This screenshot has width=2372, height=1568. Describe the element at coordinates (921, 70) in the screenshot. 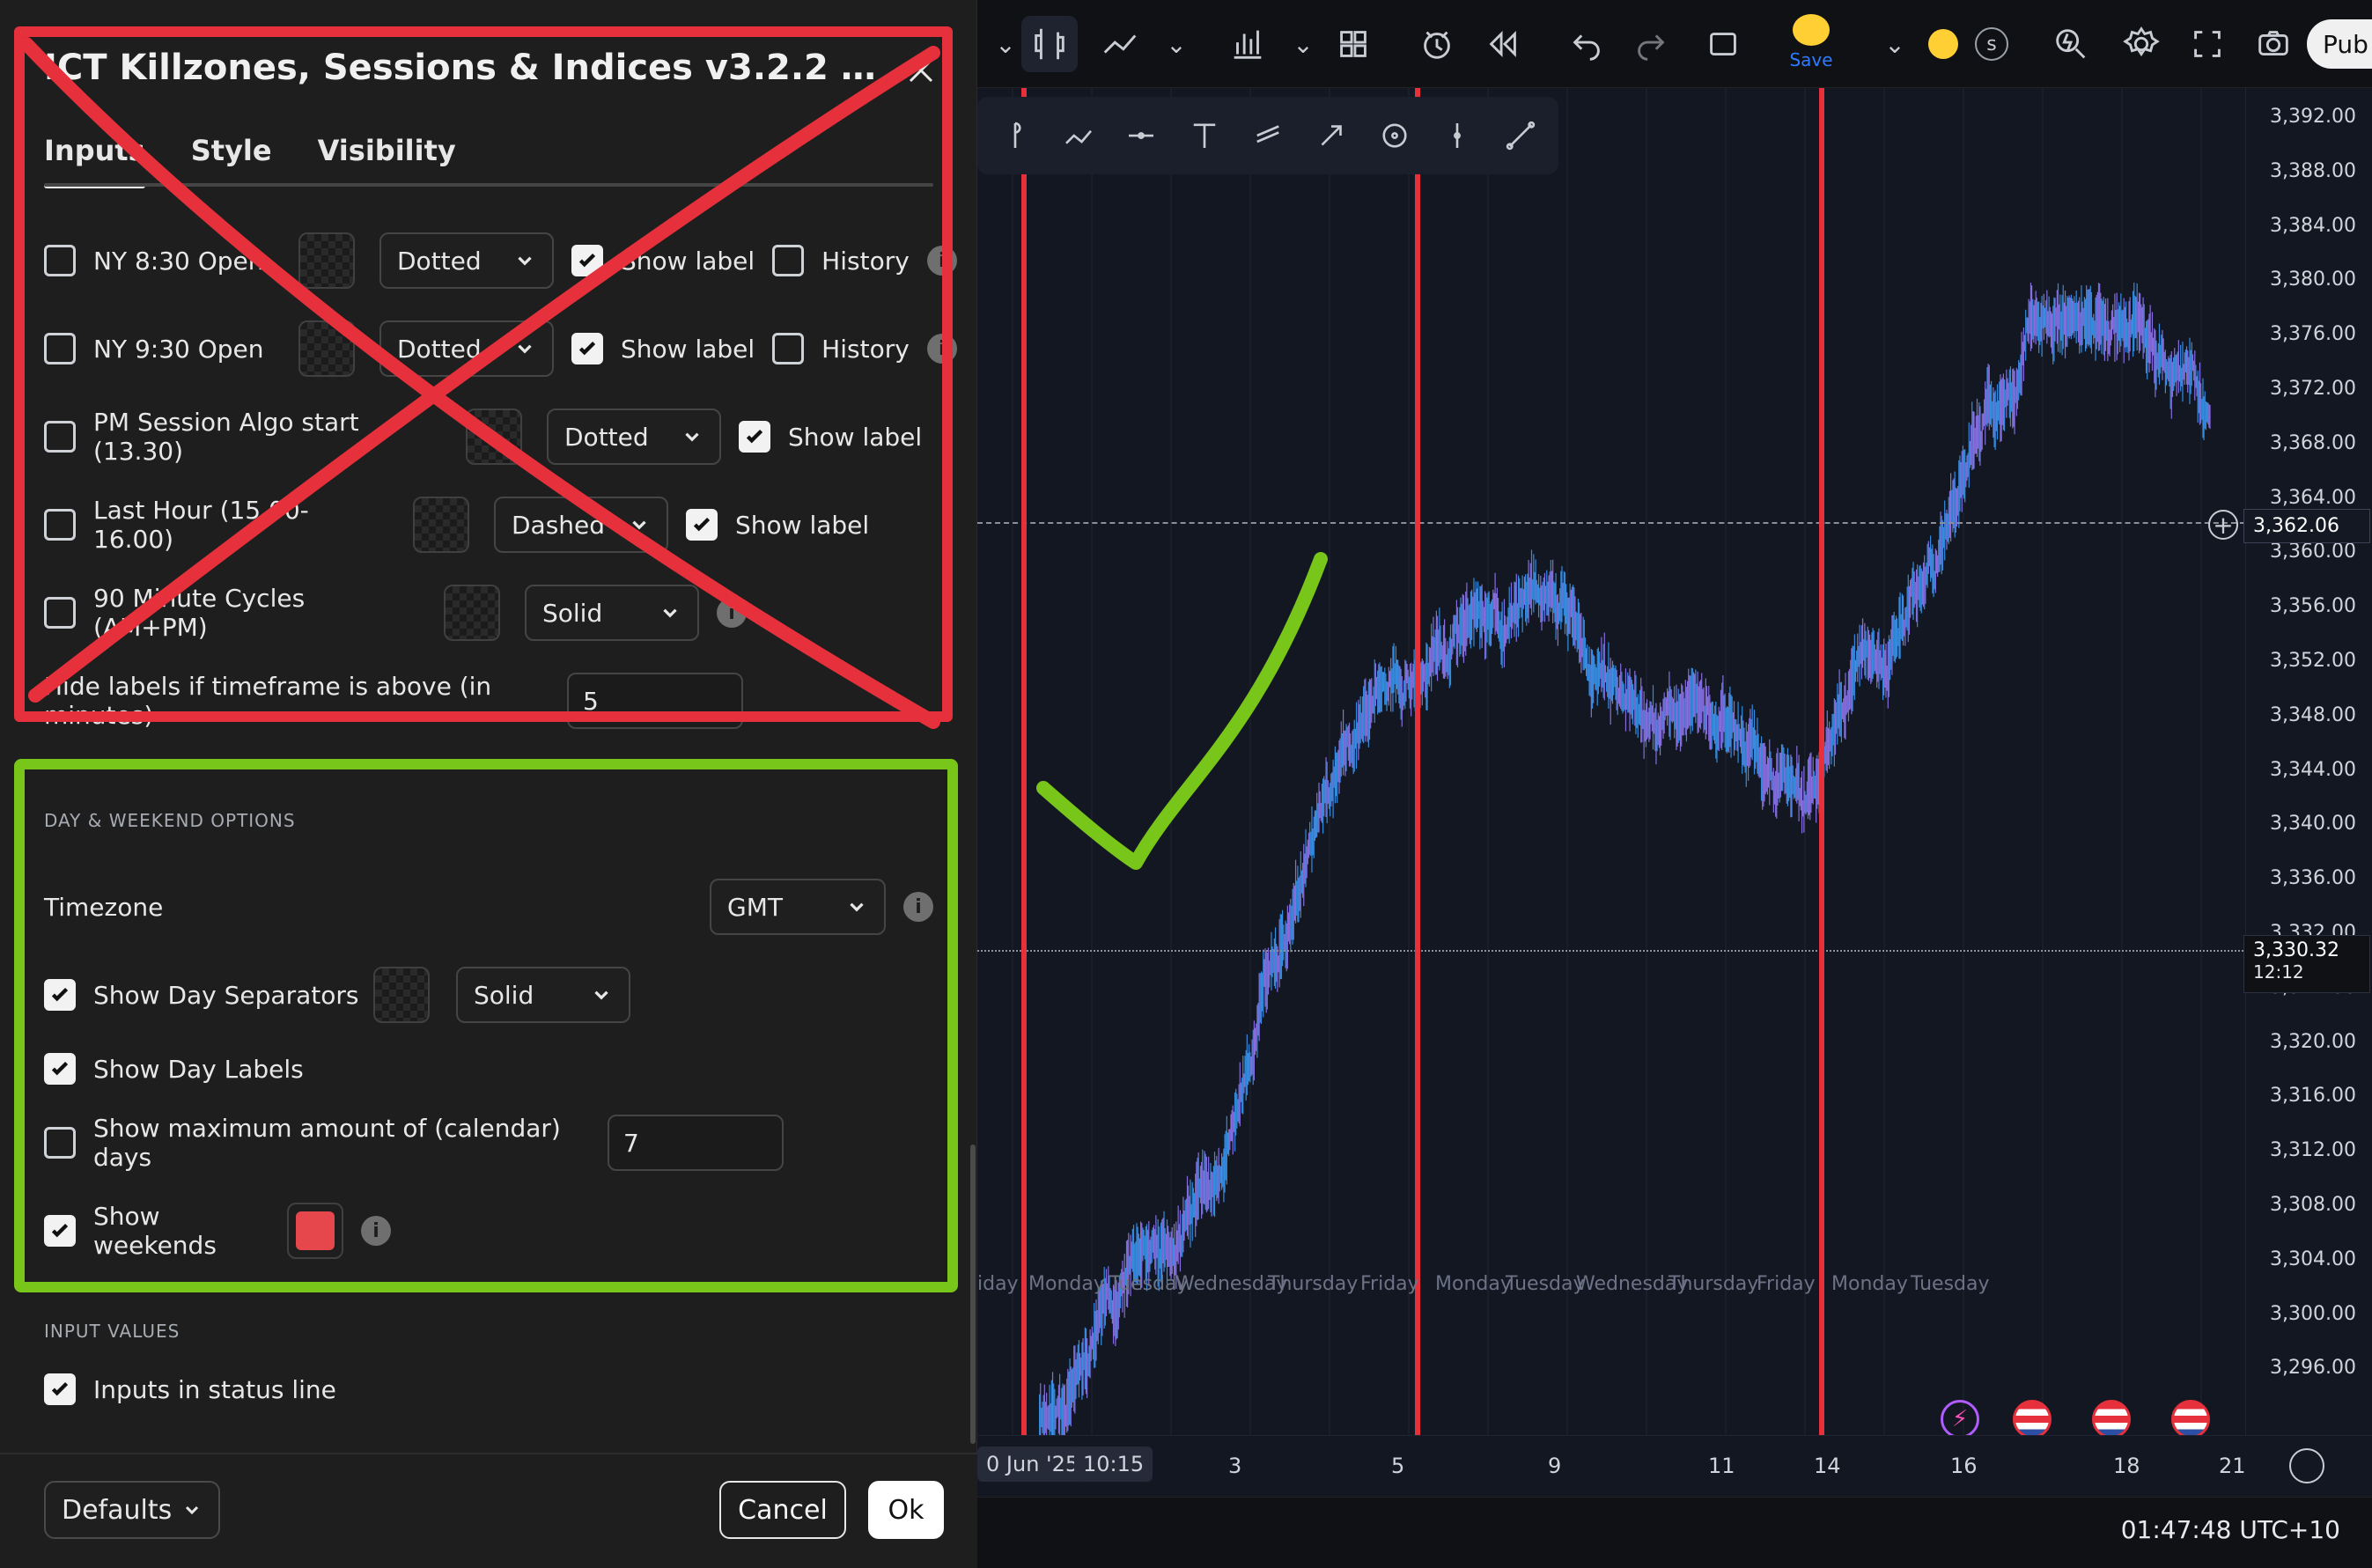

I see `close-button` at that location.